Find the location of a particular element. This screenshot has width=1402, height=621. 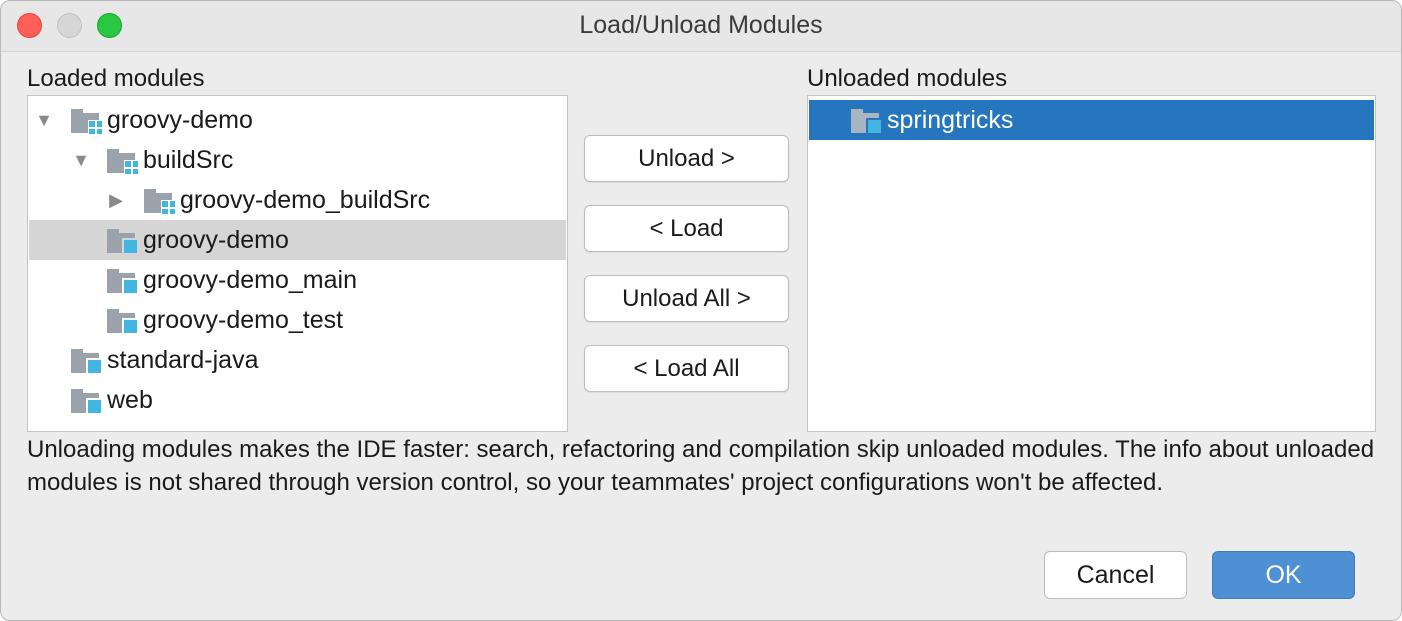

loaded-modules-label: Loaded modules is located at coordinates (116, 78).